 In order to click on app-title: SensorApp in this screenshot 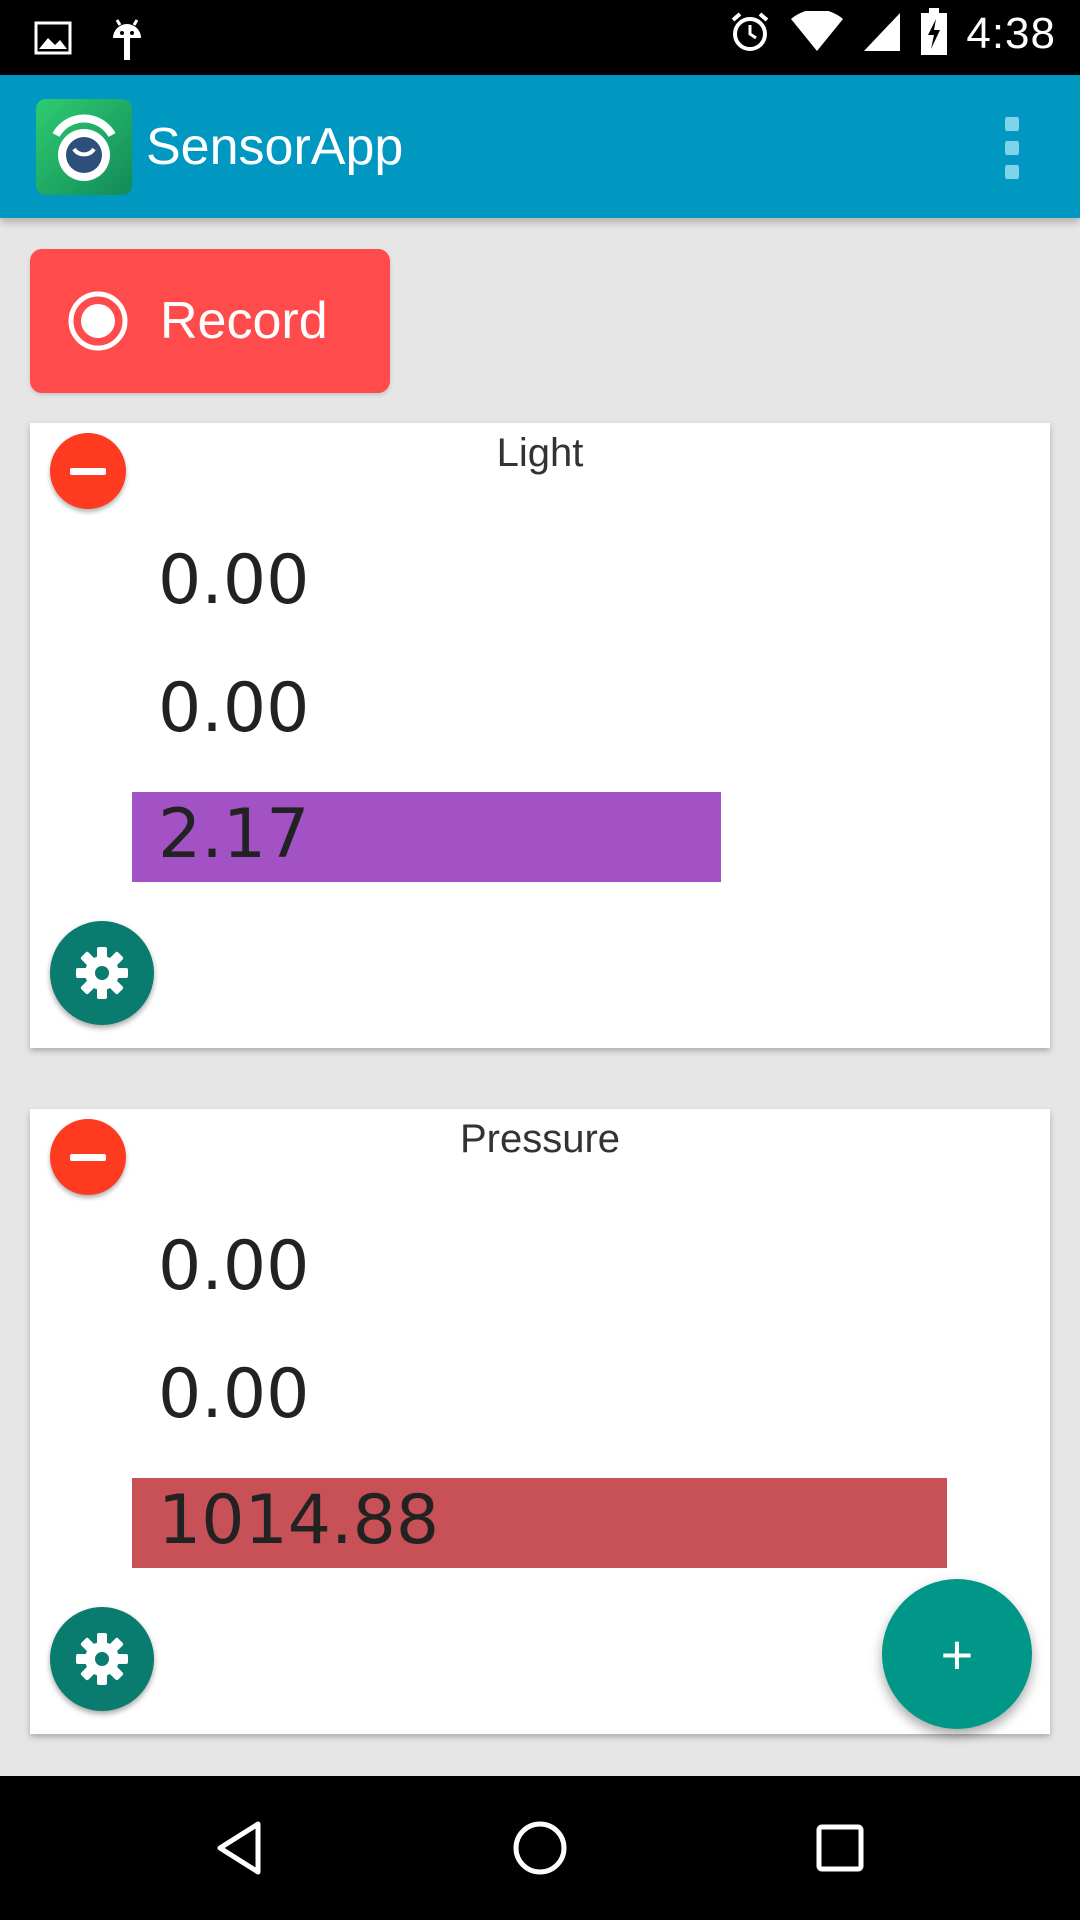, I will do `click(275, 147)`.